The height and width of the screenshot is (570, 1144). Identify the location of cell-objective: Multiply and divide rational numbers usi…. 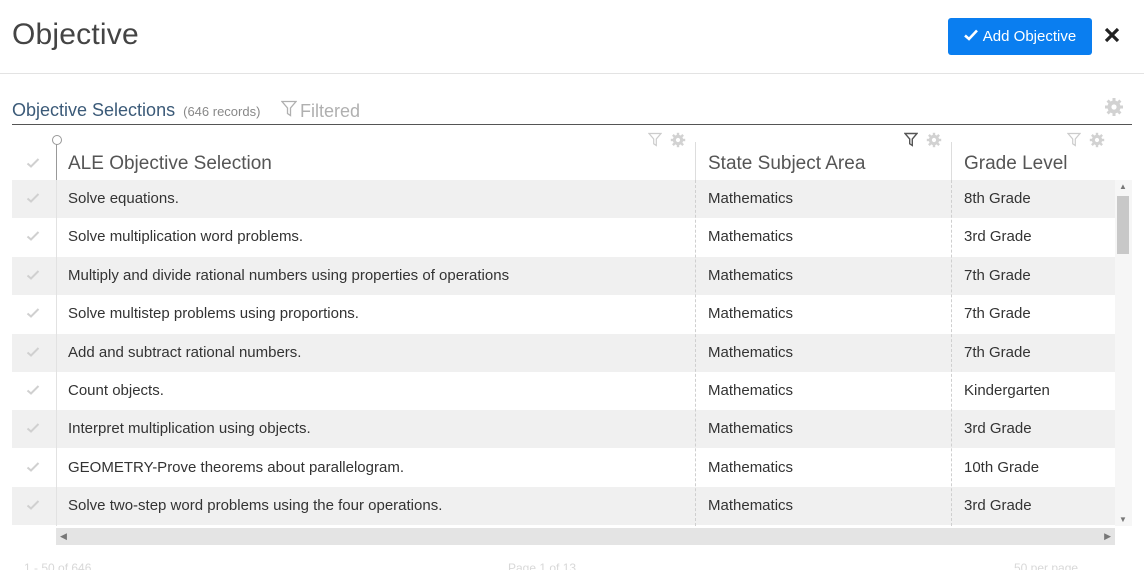
(289, 275).